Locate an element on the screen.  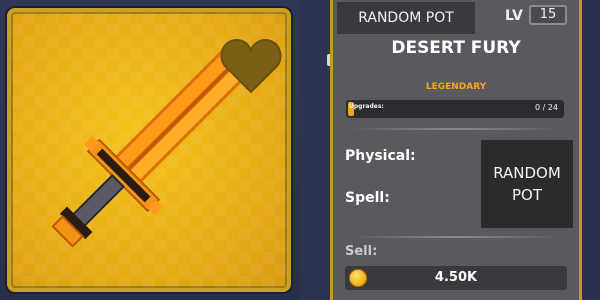
sell-value: 4.50K is located at coordinates (456, 277).